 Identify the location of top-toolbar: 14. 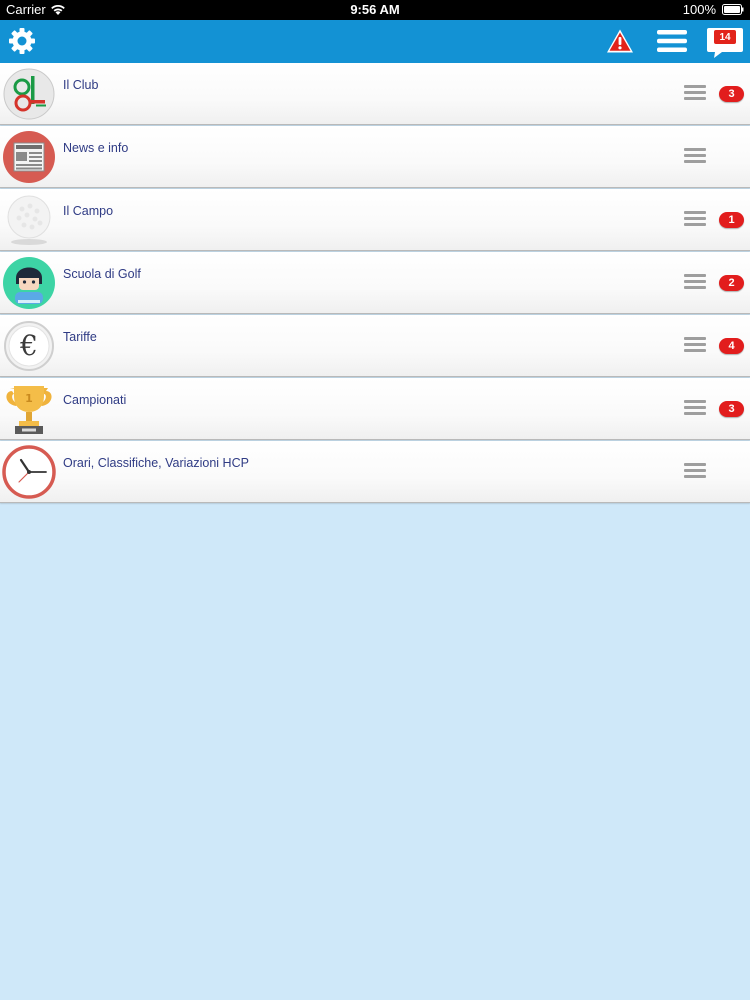
(375, 41).